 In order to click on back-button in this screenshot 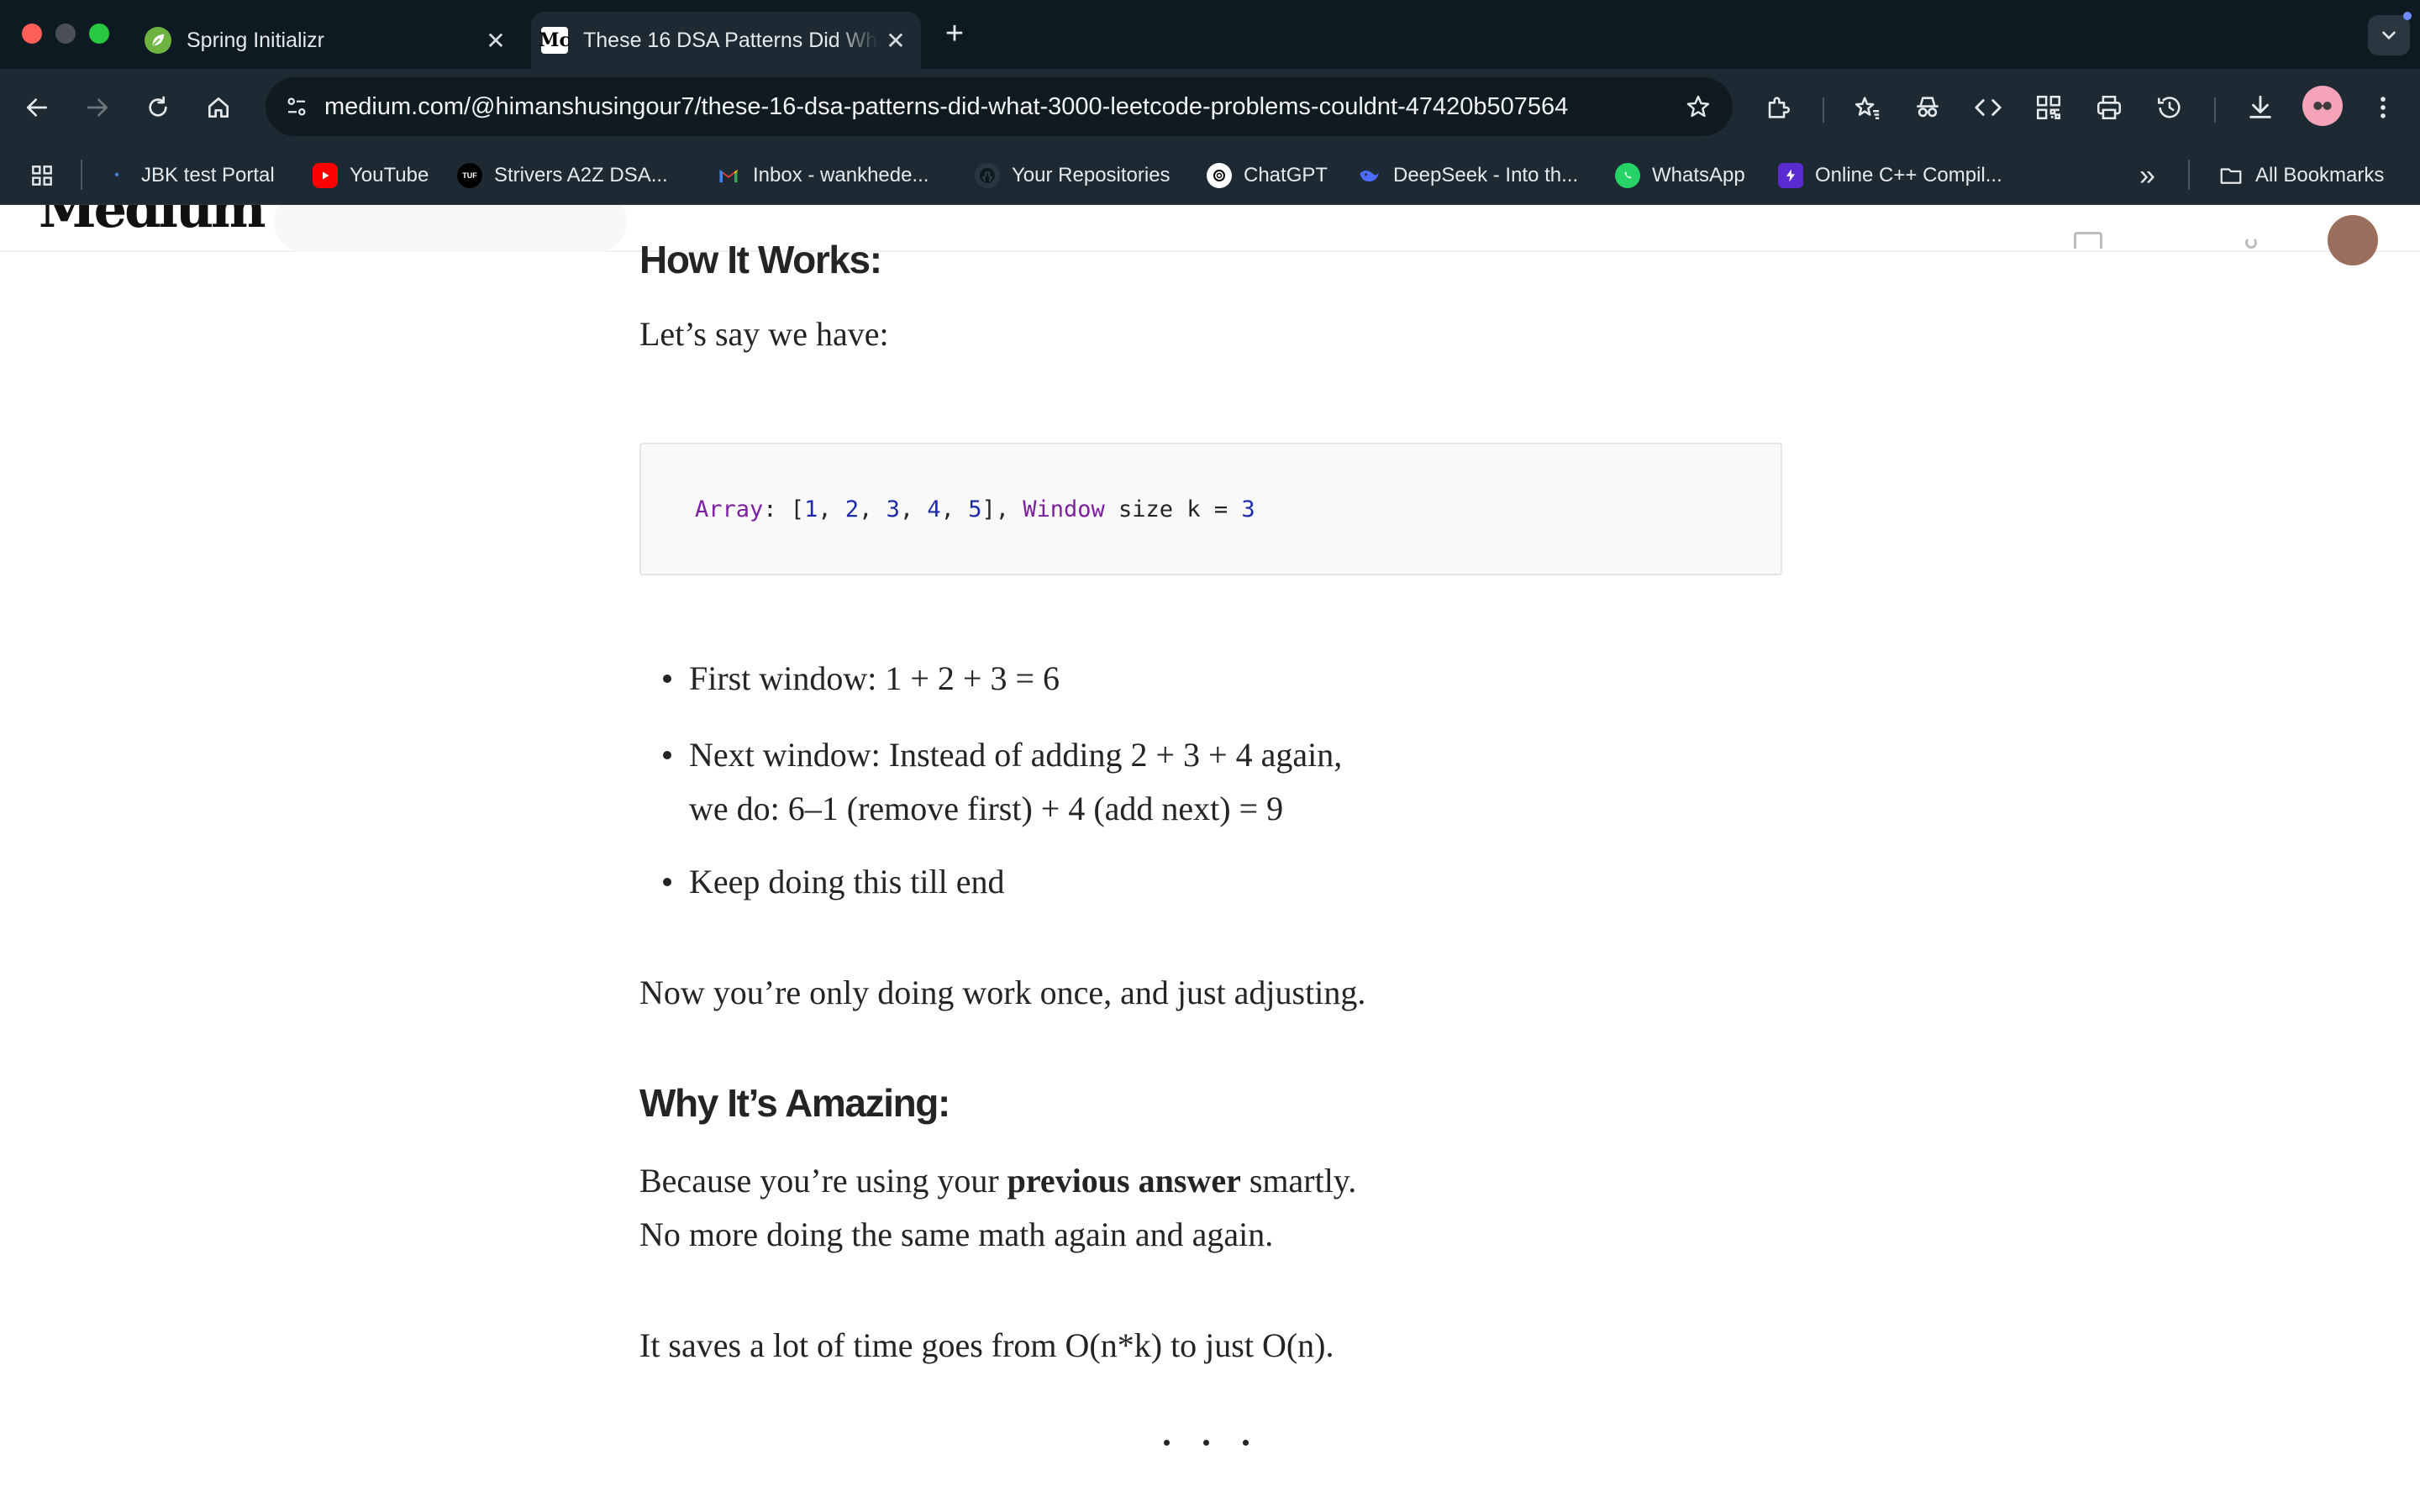, I will do `click(37, 107)`.